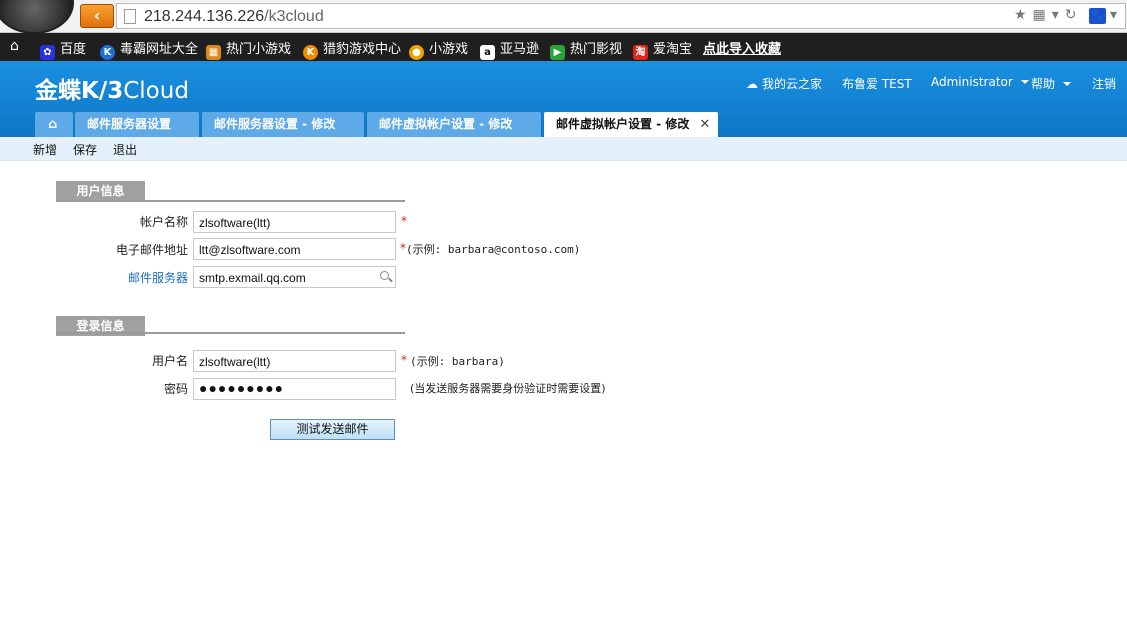  Describe the element at coordinates (283, 124) in the screenshot. I see `tab-mail-server-edit: 邮件服务器设置 - 修改` at that location.